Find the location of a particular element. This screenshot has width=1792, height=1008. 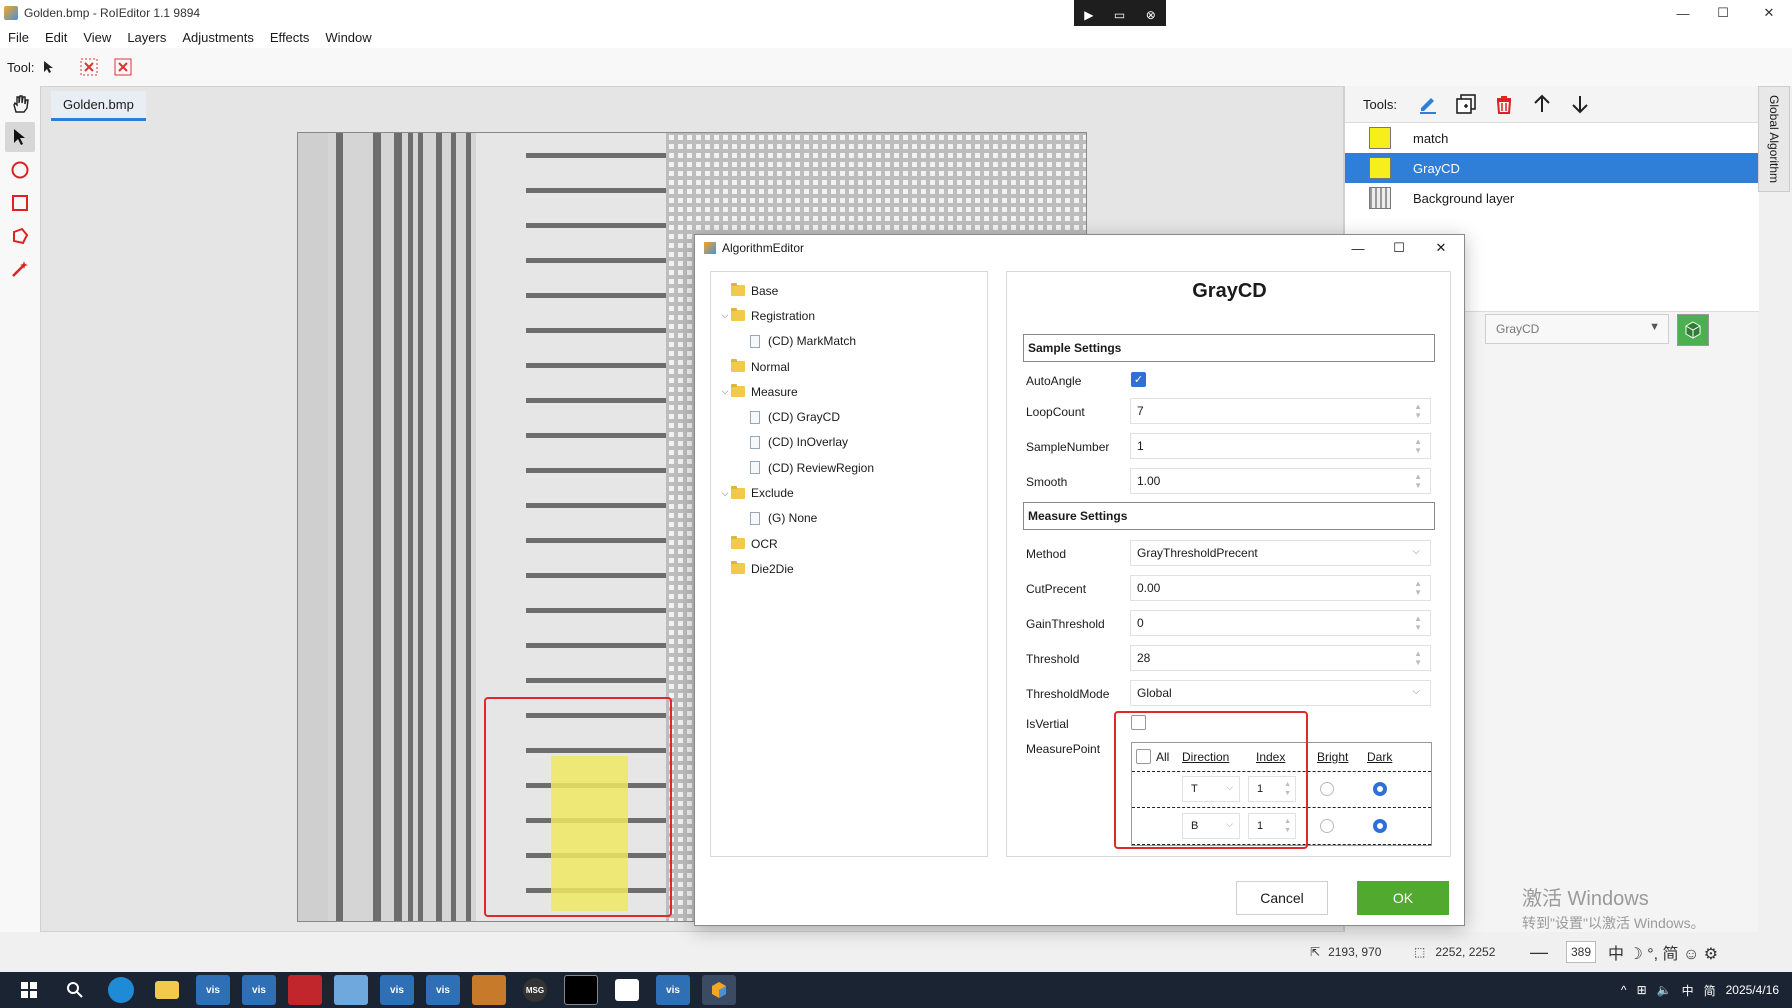

menu-window: Window is located at coordinates (348, 37).